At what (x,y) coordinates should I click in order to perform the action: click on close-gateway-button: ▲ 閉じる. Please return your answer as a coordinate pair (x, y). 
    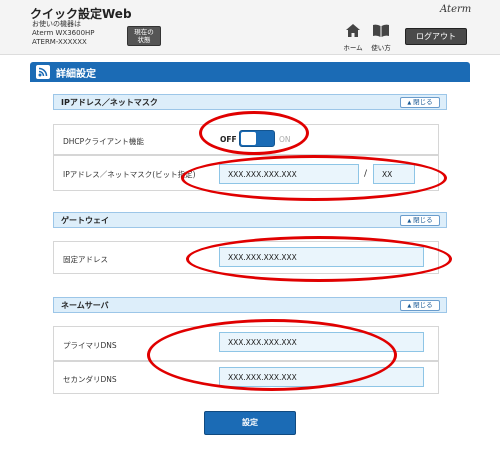
    Looking at the image, I should click on (420, 220).